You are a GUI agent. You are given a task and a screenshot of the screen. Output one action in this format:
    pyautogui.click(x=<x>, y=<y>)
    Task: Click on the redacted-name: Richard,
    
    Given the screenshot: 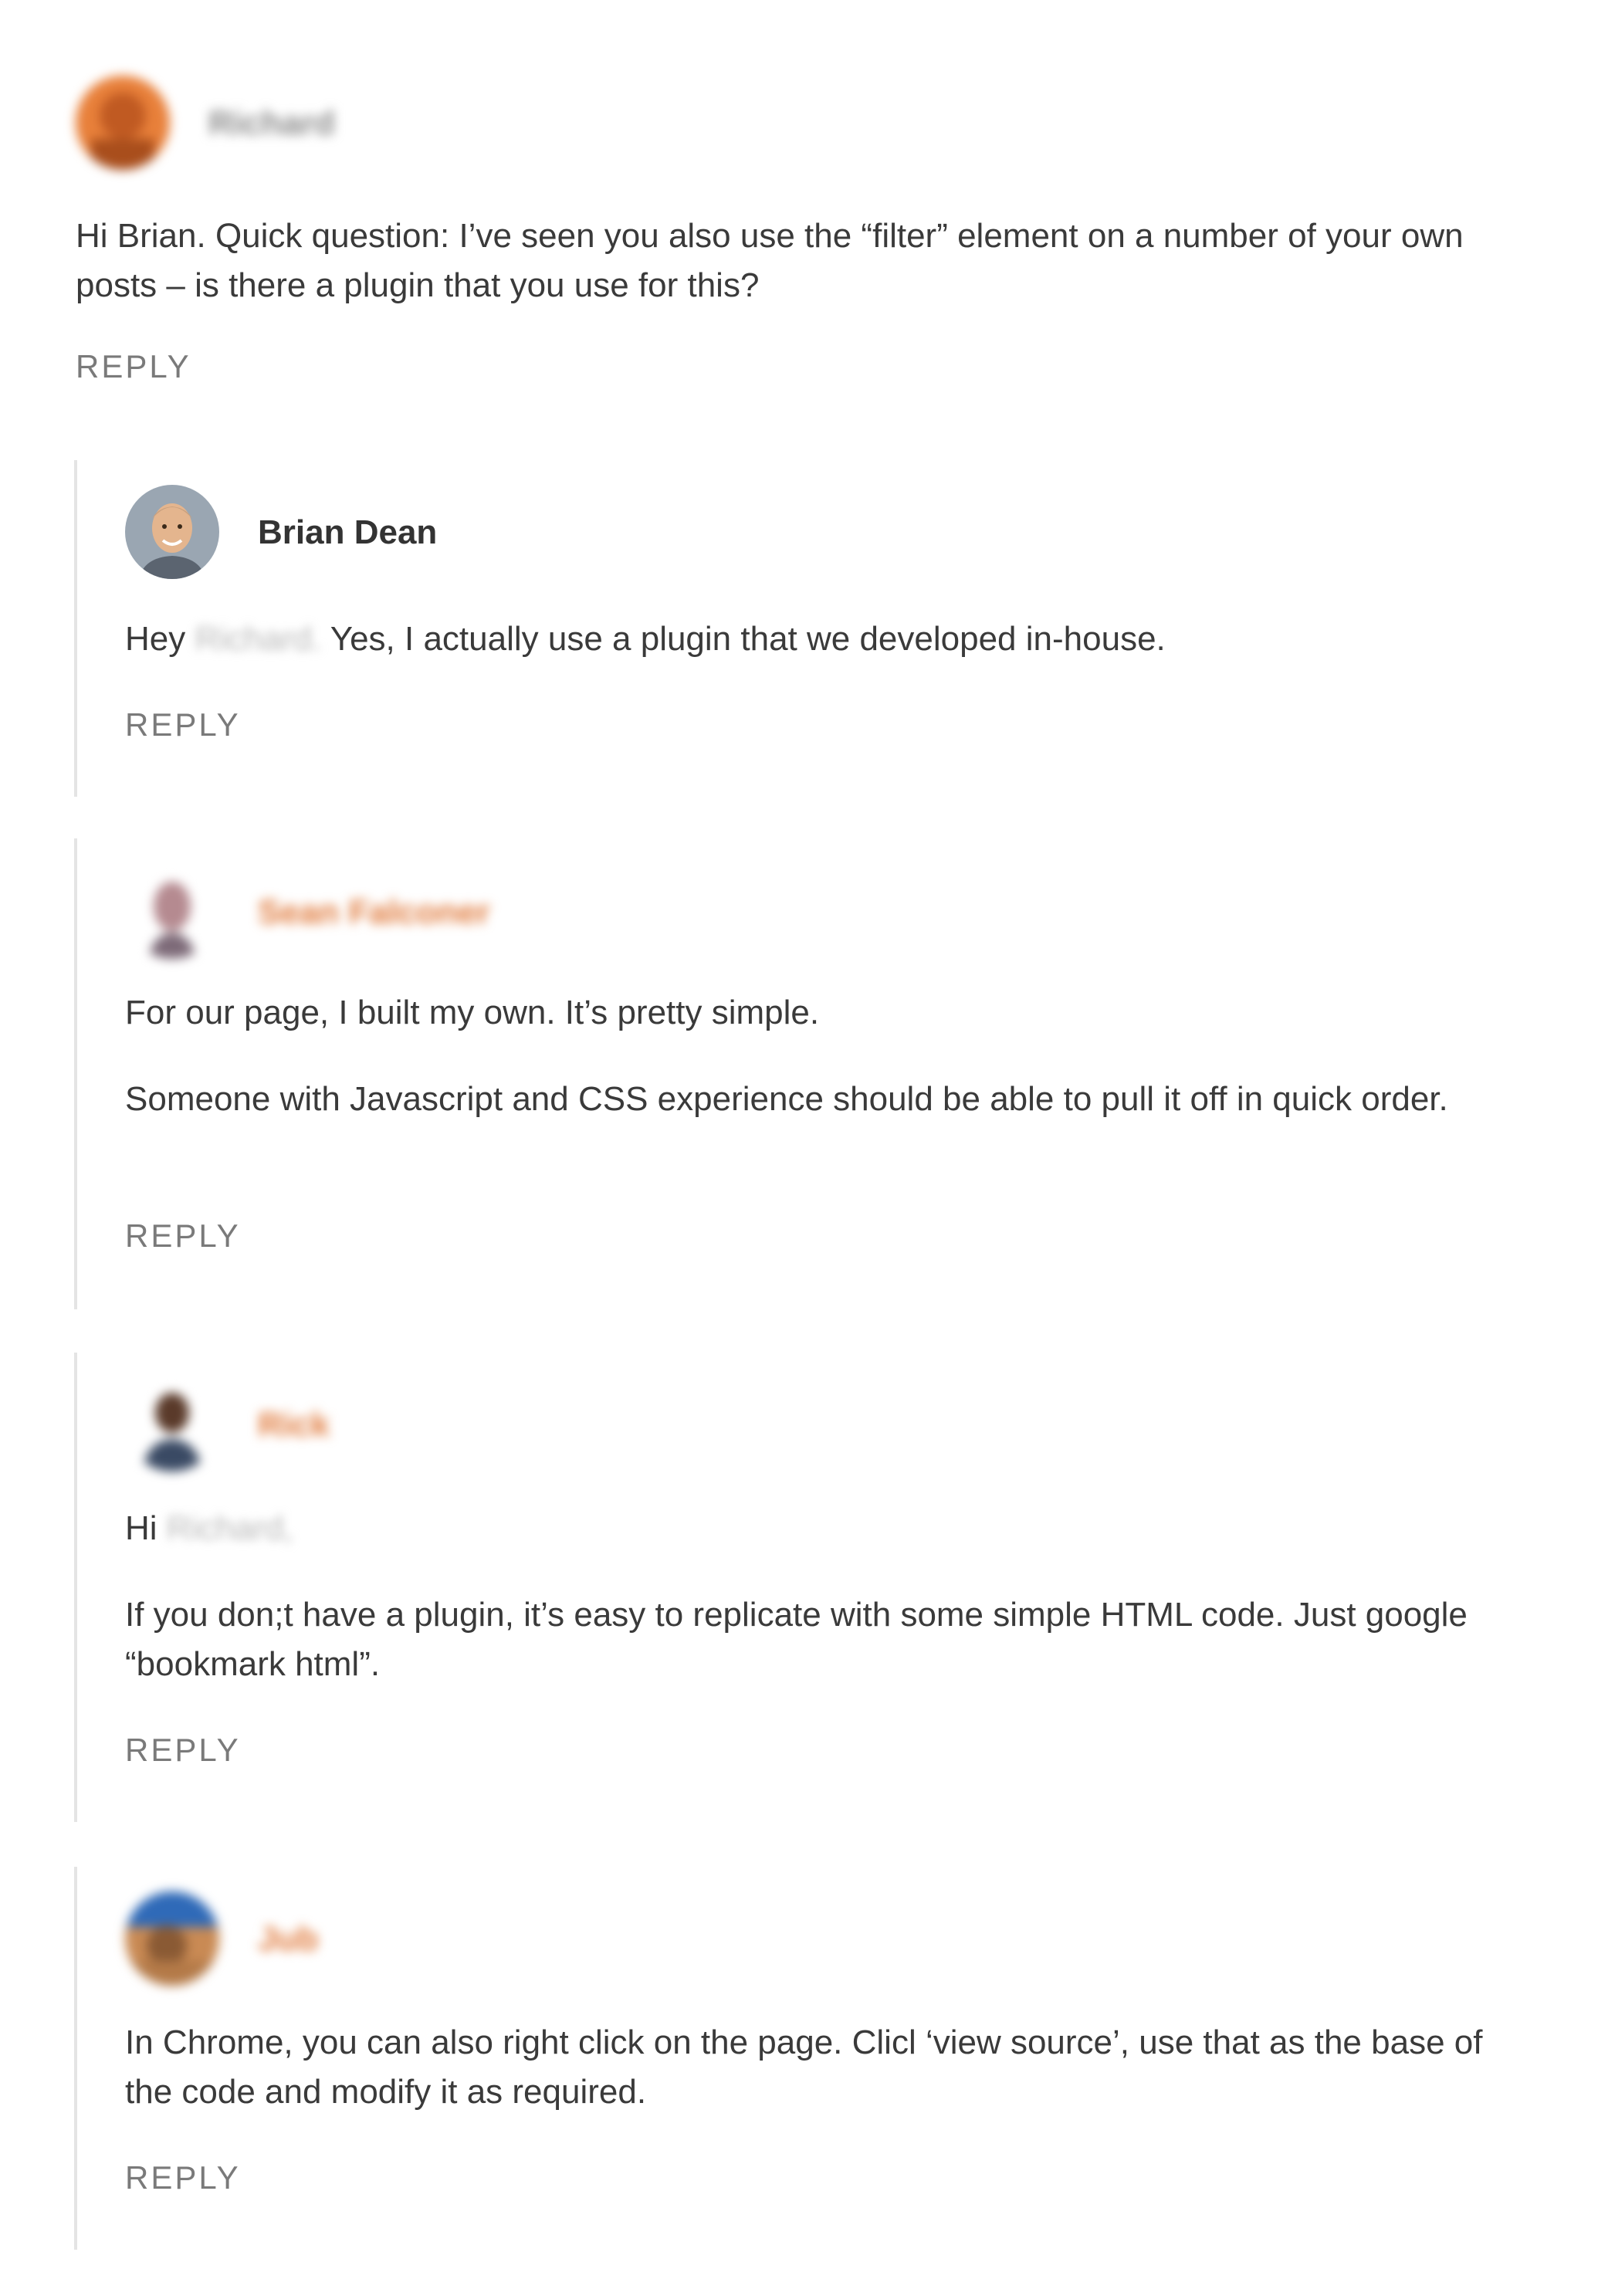 What is the action you would take?
    pyautogui.click(x=229, y=1528)
    